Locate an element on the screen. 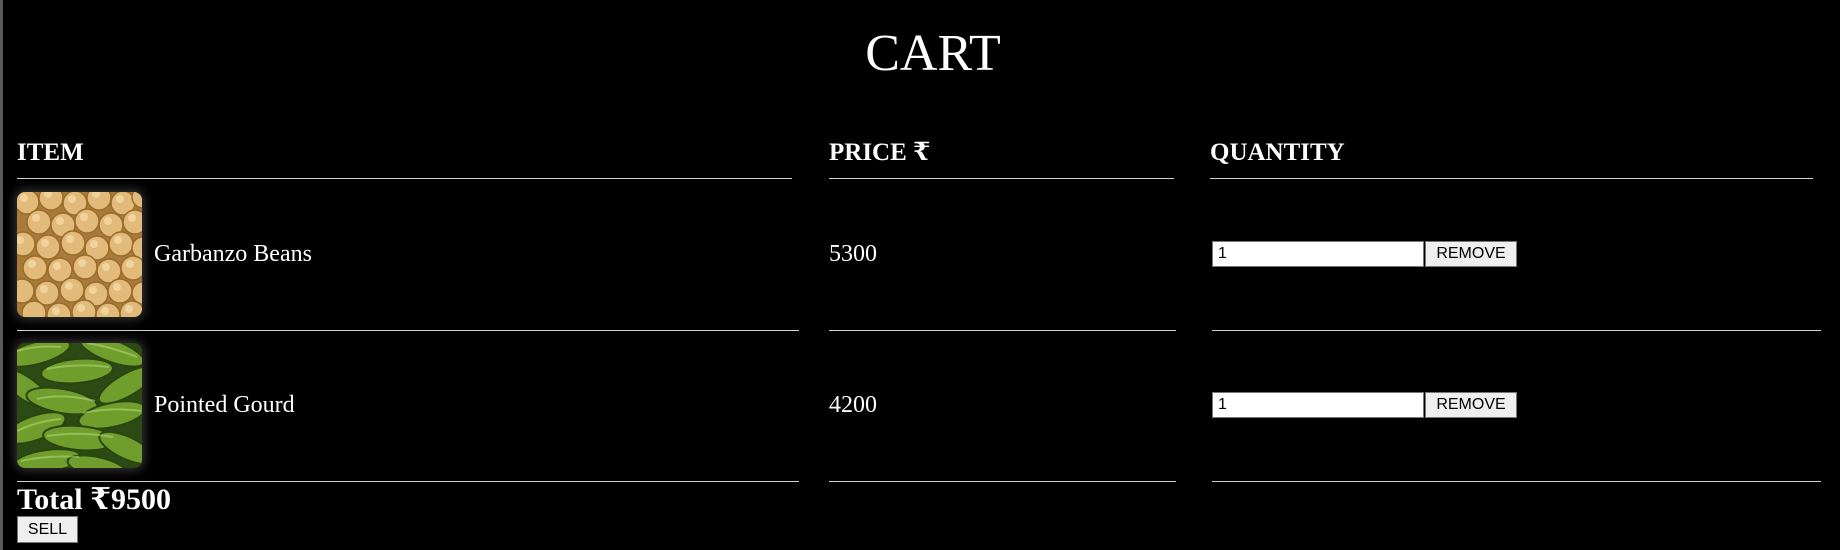 The height and width of the screenshot is (550, 1840). pointed-gourd-image is located at coordinates (79, 405).